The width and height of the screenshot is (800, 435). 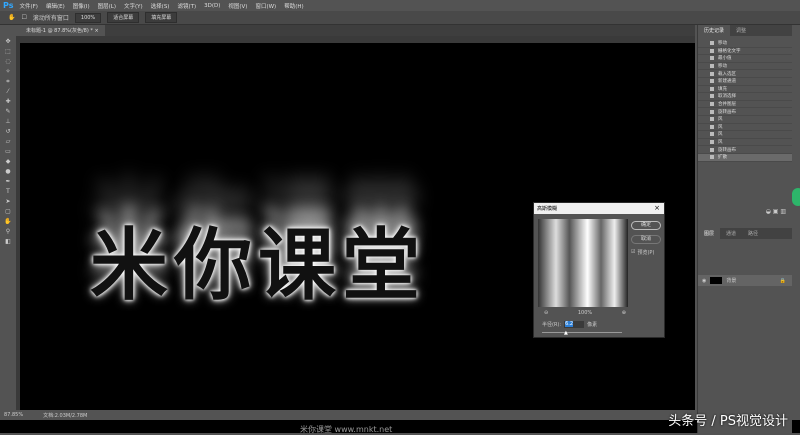 What do you see at coordinates (714, 30) in the screenshot?
I see `tab-history: 历史记录` at bounding box center [714, 30].